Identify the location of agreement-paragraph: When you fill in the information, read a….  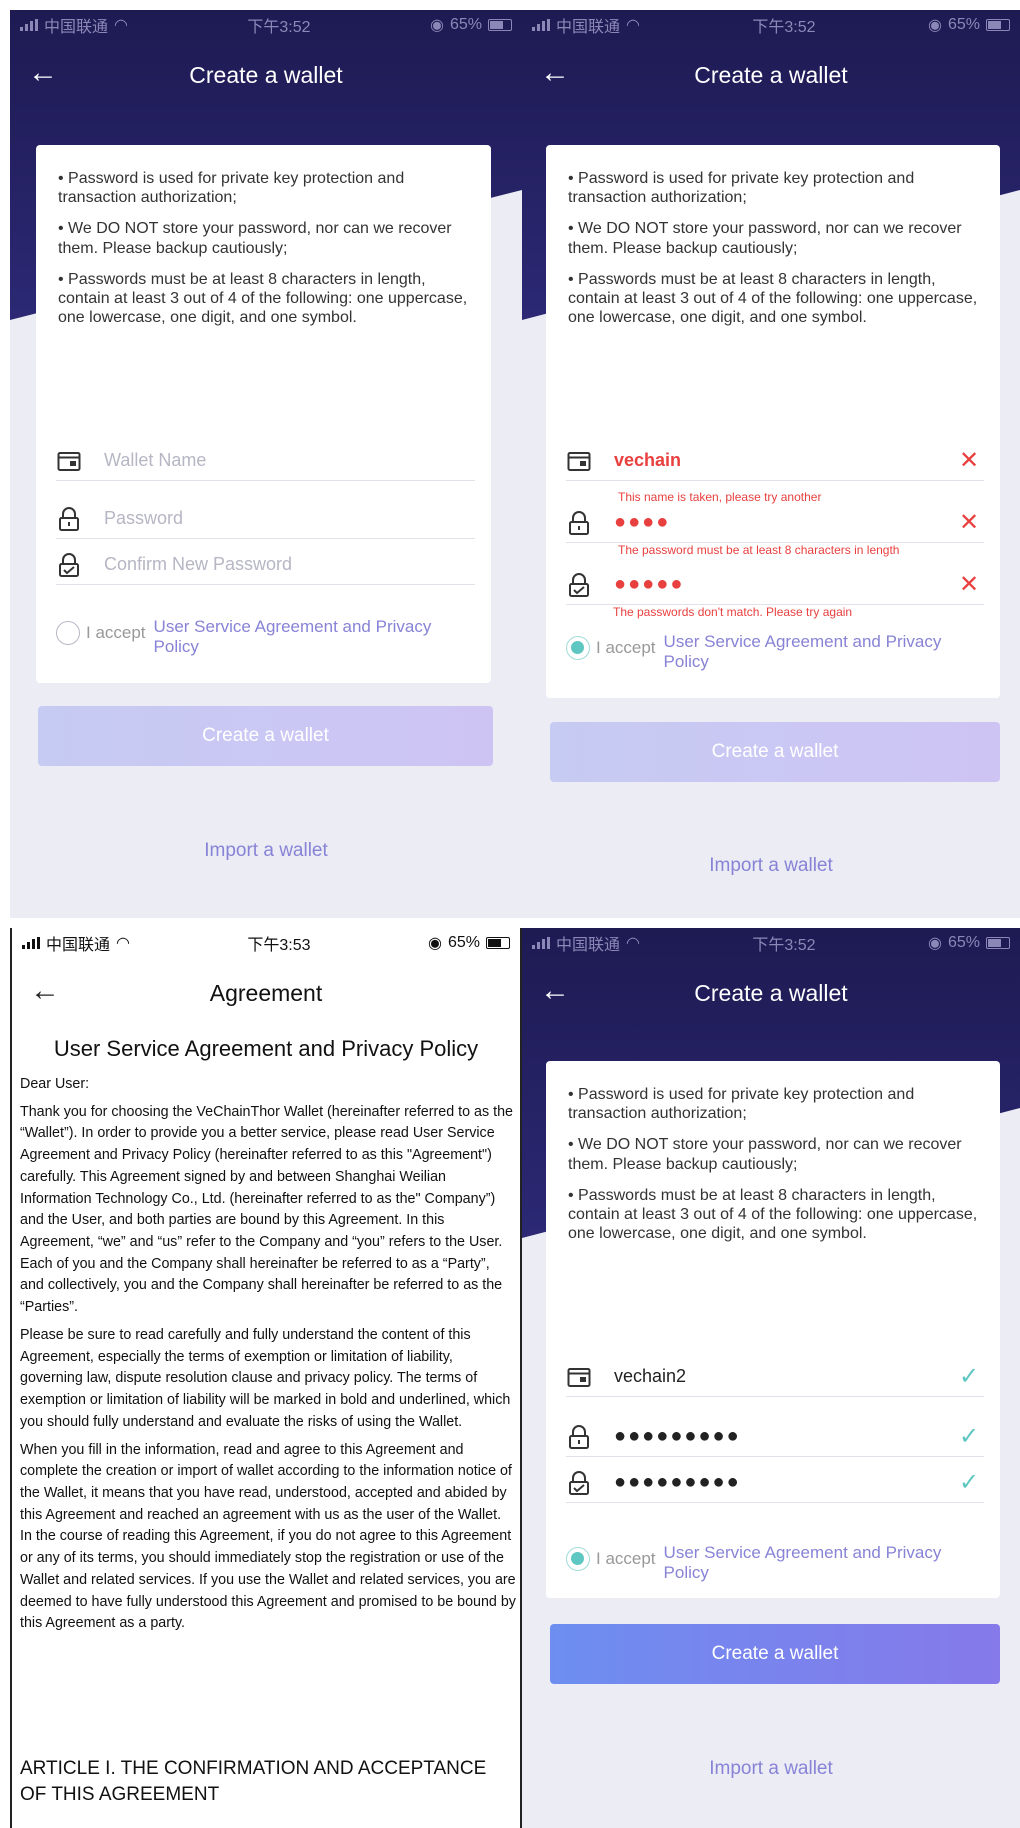
(268, 1536).